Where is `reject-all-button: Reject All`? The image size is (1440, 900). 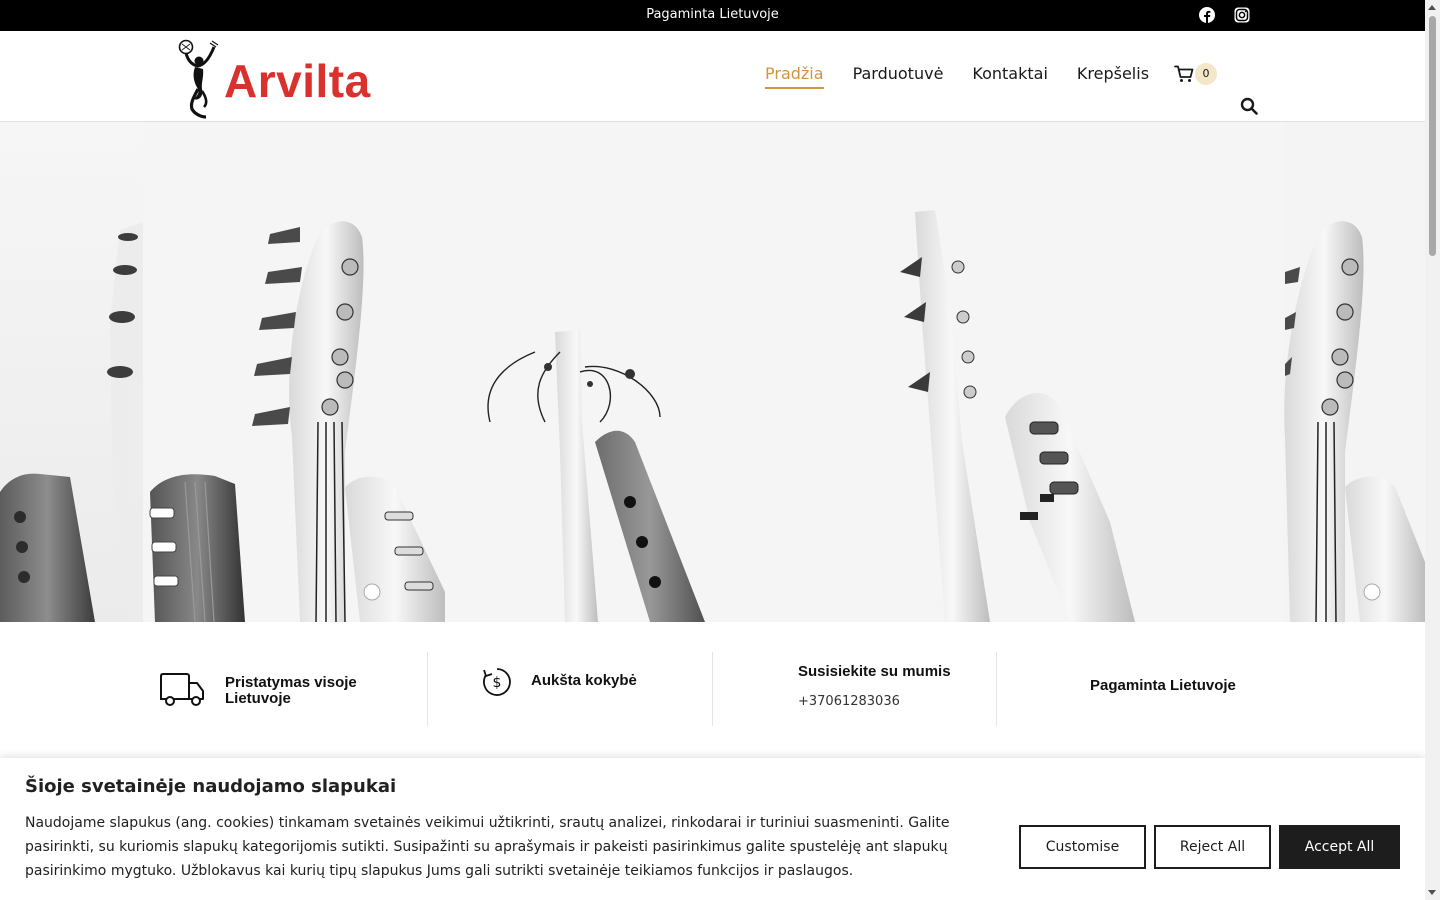 reject-all-button: Reject All is located at coordinates (1212, 847).